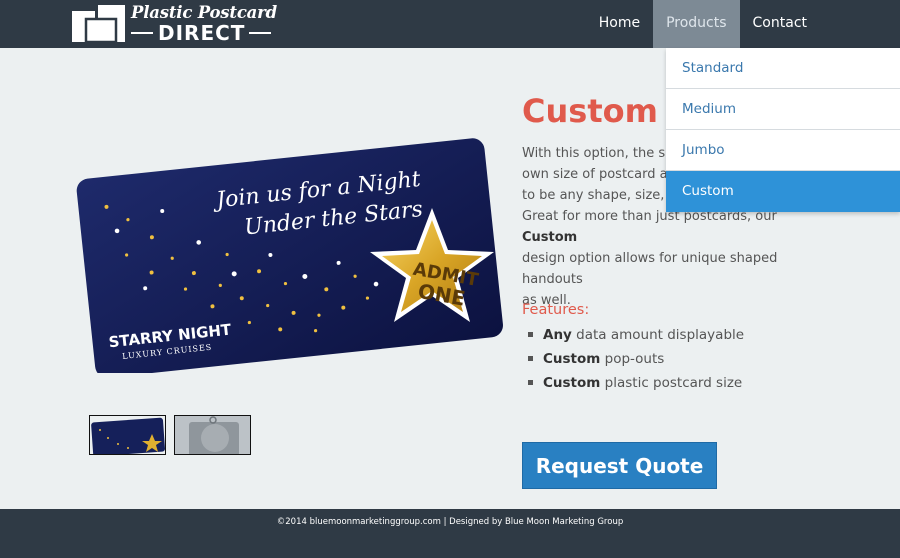  What do you see at coordinates (783, 150) in the screenshot?
I see `dropdown-item-jumbo: Jumbo` at bounding box center [783, 150].